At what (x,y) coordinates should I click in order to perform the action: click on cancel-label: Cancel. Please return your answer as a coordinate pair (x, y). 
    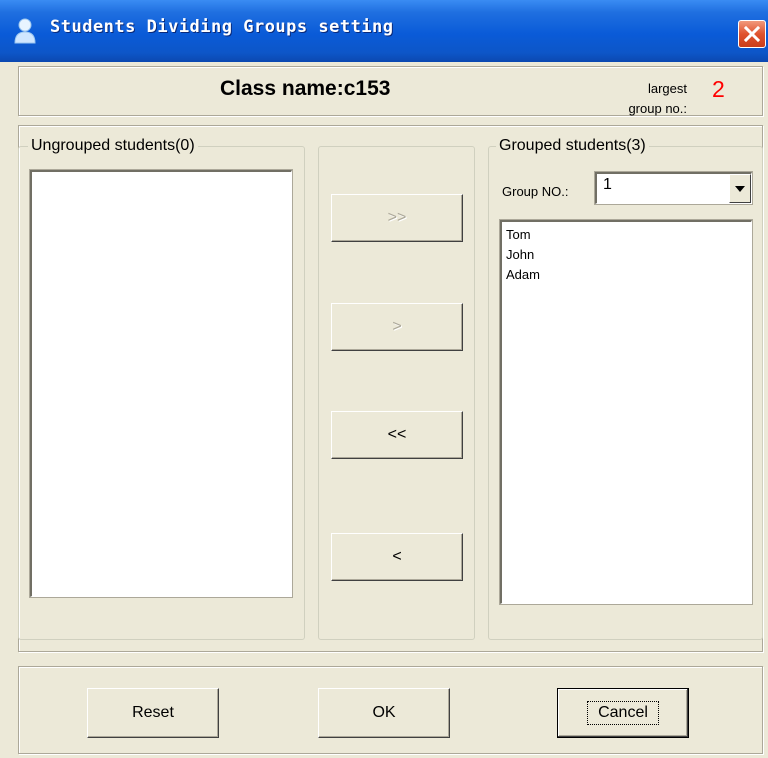
    Looking at the image, I should click on (623, 713).